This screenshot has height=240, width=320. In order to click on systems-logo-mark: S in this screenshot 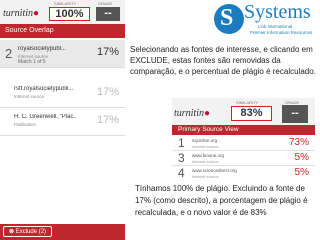, I will do `click(229, 19)`.